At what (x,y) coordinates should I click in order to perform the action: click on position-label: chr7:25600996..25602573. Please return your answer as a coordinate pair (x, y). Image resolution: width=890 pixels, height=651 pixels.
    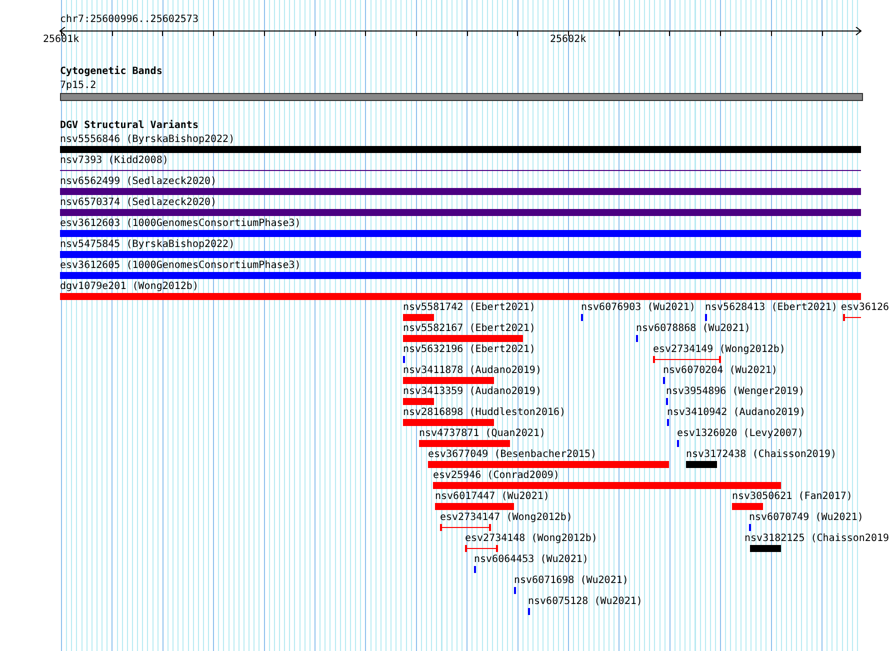
    Looking at the image, I should click on (129, 20).